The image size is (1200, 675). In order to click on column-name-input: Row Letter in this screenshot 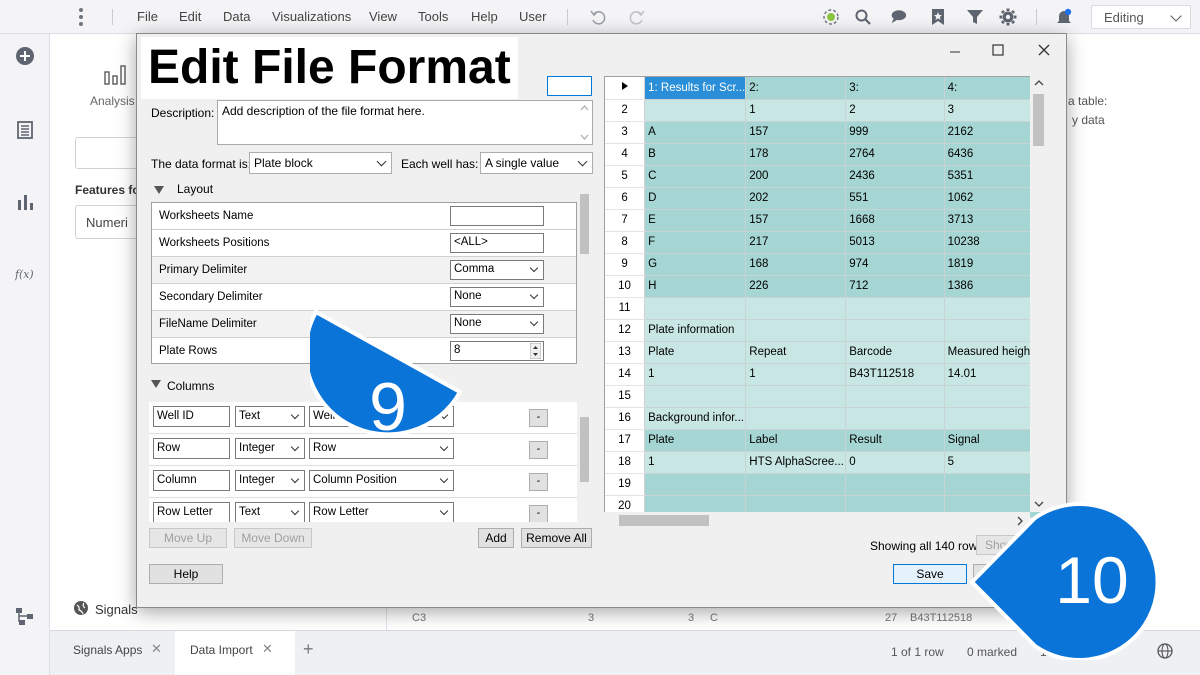, I will do `click(191, 512)`.